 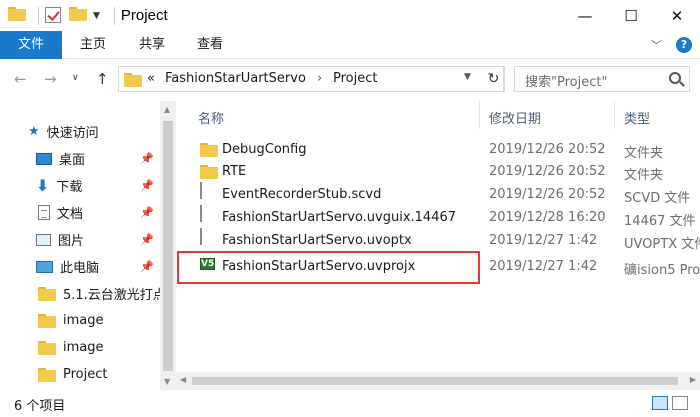 What do you see at coordinates (70, 214) in the screenshot?
I see `nav-item-label: 文档` at bounding box center [70, 214].